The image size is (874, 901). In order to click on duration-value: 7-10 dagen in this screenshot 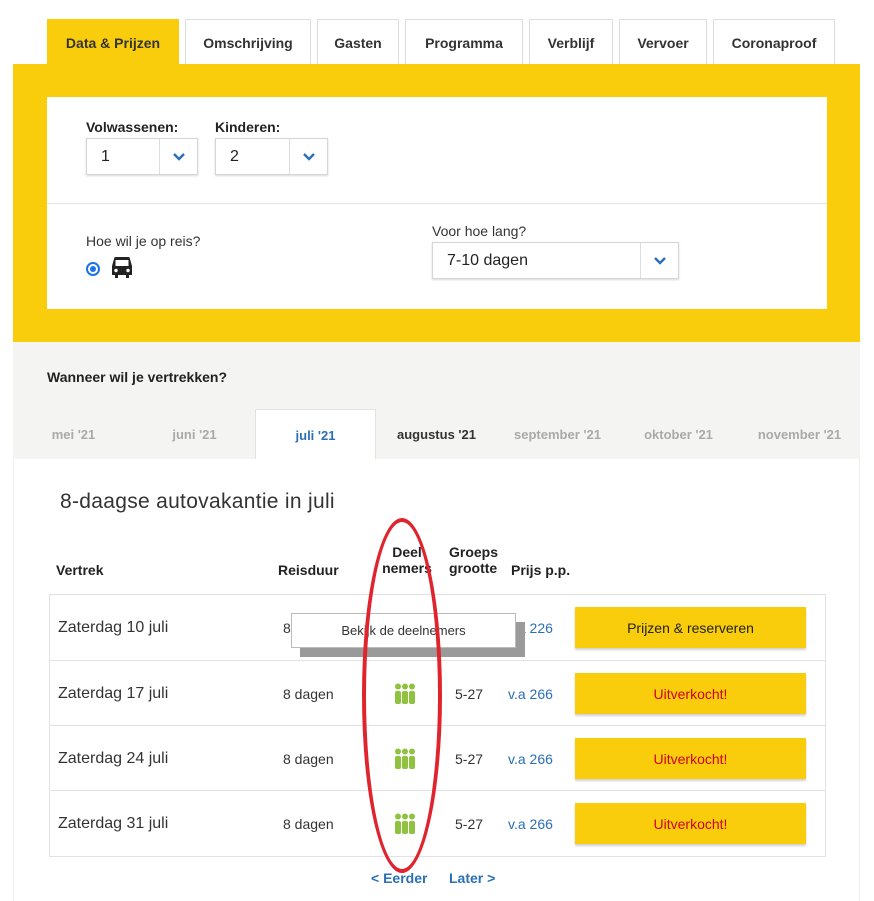, I will do `click(487, 260)`.